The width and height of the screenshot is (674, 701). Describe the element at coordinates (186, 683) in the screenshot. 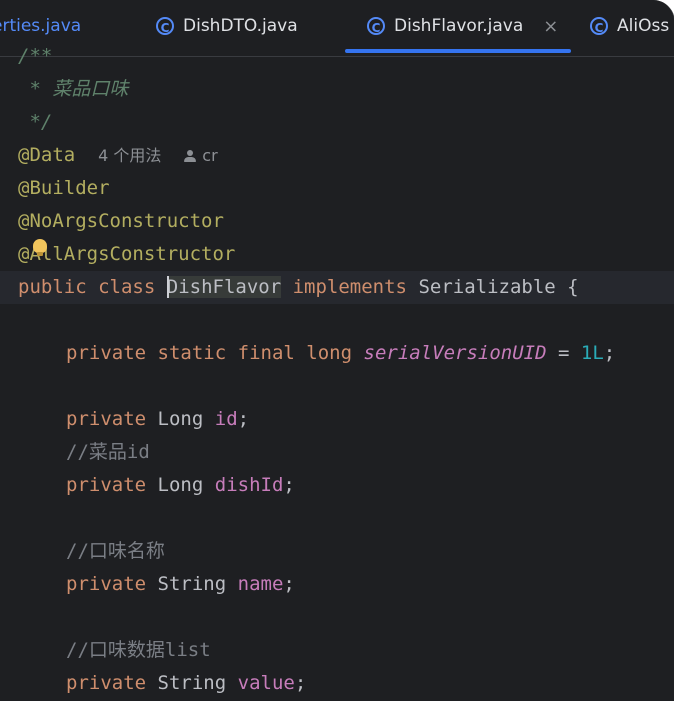

I see `code-line: private String value;` at that location.